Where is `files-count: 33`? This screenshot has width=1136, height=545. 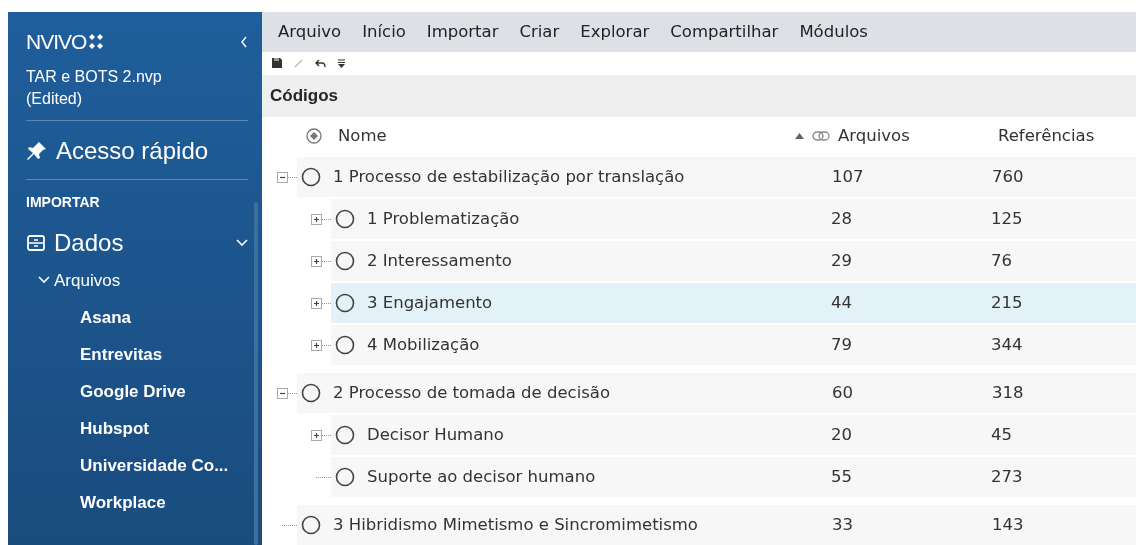
files-count: 33 is located at coordinates (843, 524).